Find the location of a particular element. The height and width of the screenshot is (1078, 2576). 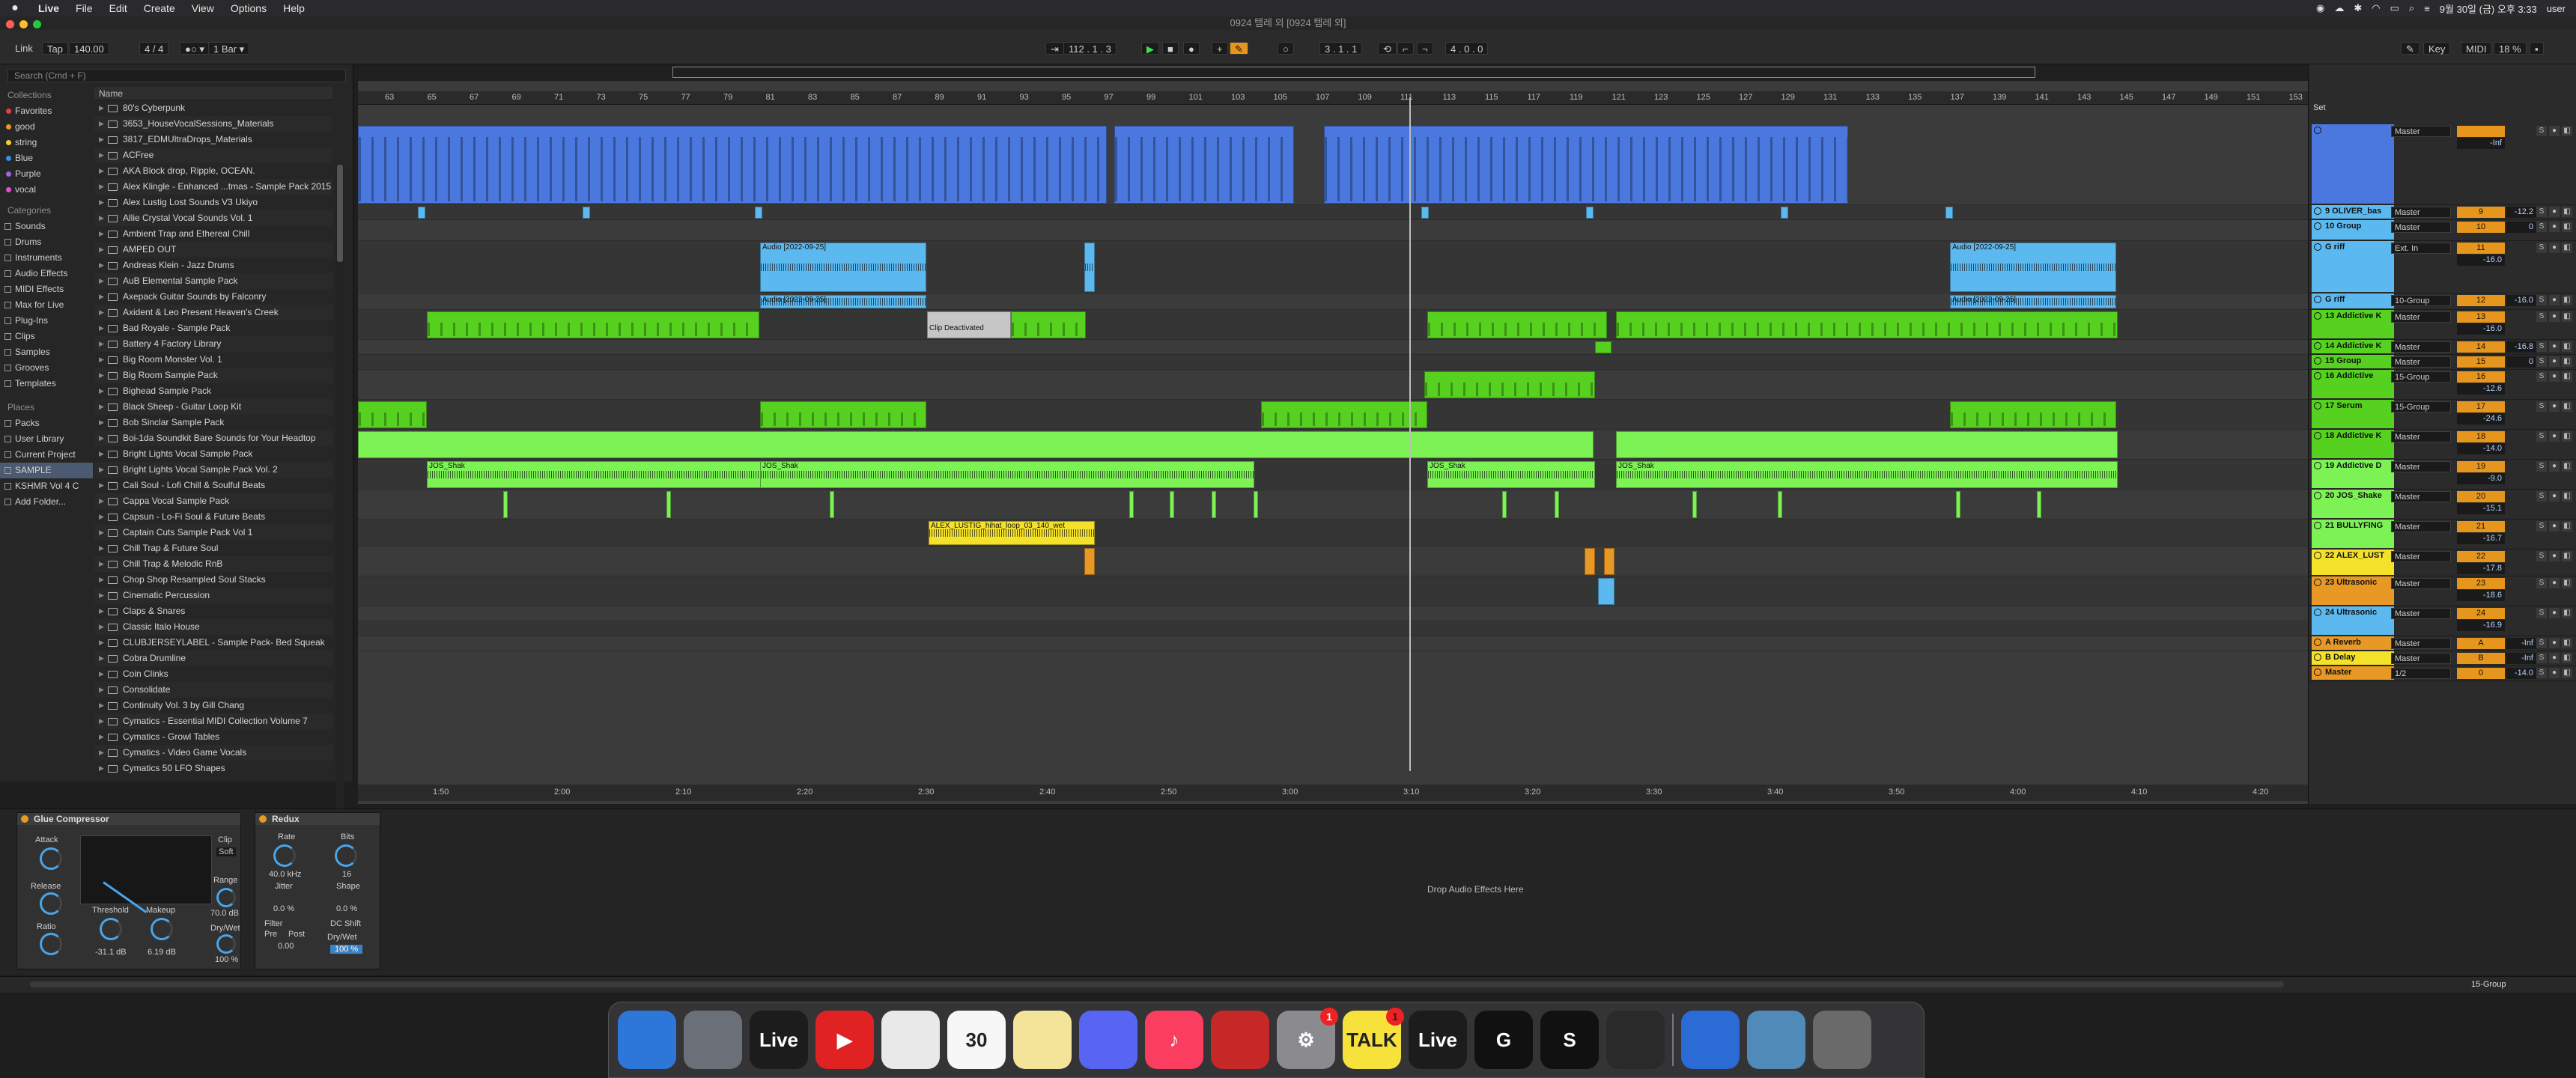

finder-icon is located at coordinates (647, 1040).